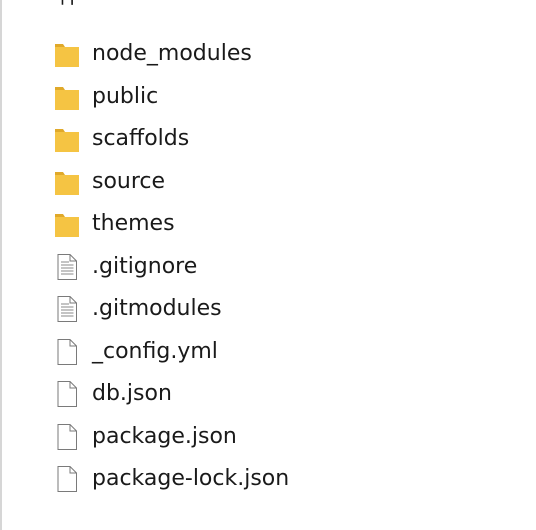 The image size is (536, 530). What do you see at coordinates (172, 54) in the screenshot?
I see `file-label: node_modules` at bounding box center [172, 54].